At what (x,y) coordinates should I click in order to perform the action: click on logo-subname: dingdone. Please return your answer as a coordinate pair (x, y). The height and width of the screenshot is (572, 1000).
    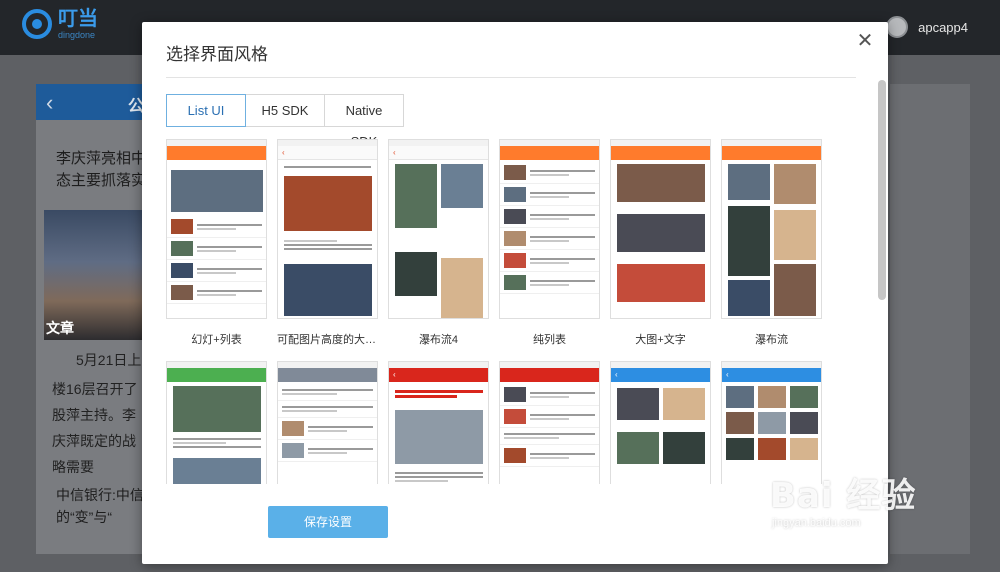
    Looking at the image, I should click on (77, 35).